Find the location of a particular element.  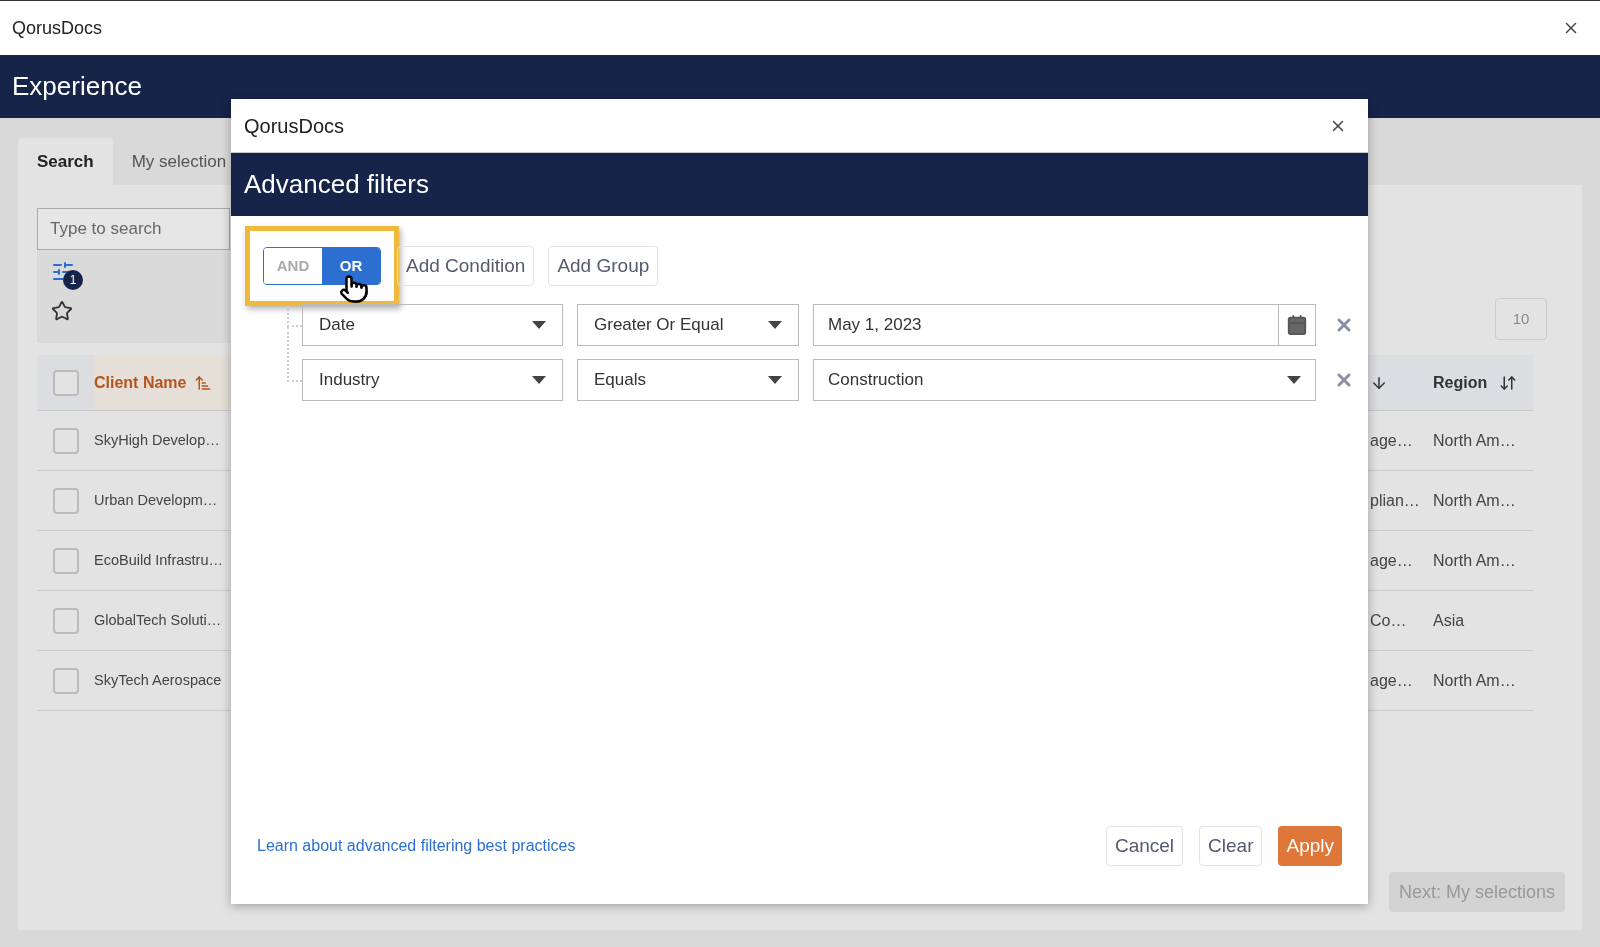

column-header-cell: Client Name is located at coordinates (162, 382).